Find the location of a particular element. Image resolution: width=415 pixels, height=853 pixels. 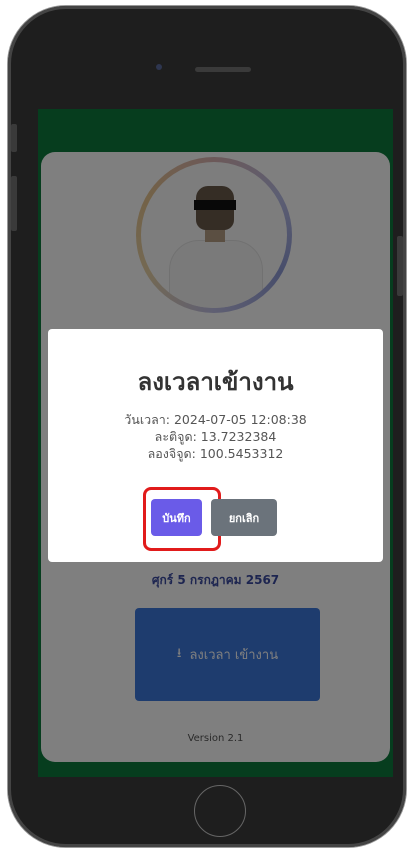

earpiece-speaker is located at coordinates (223, 69).